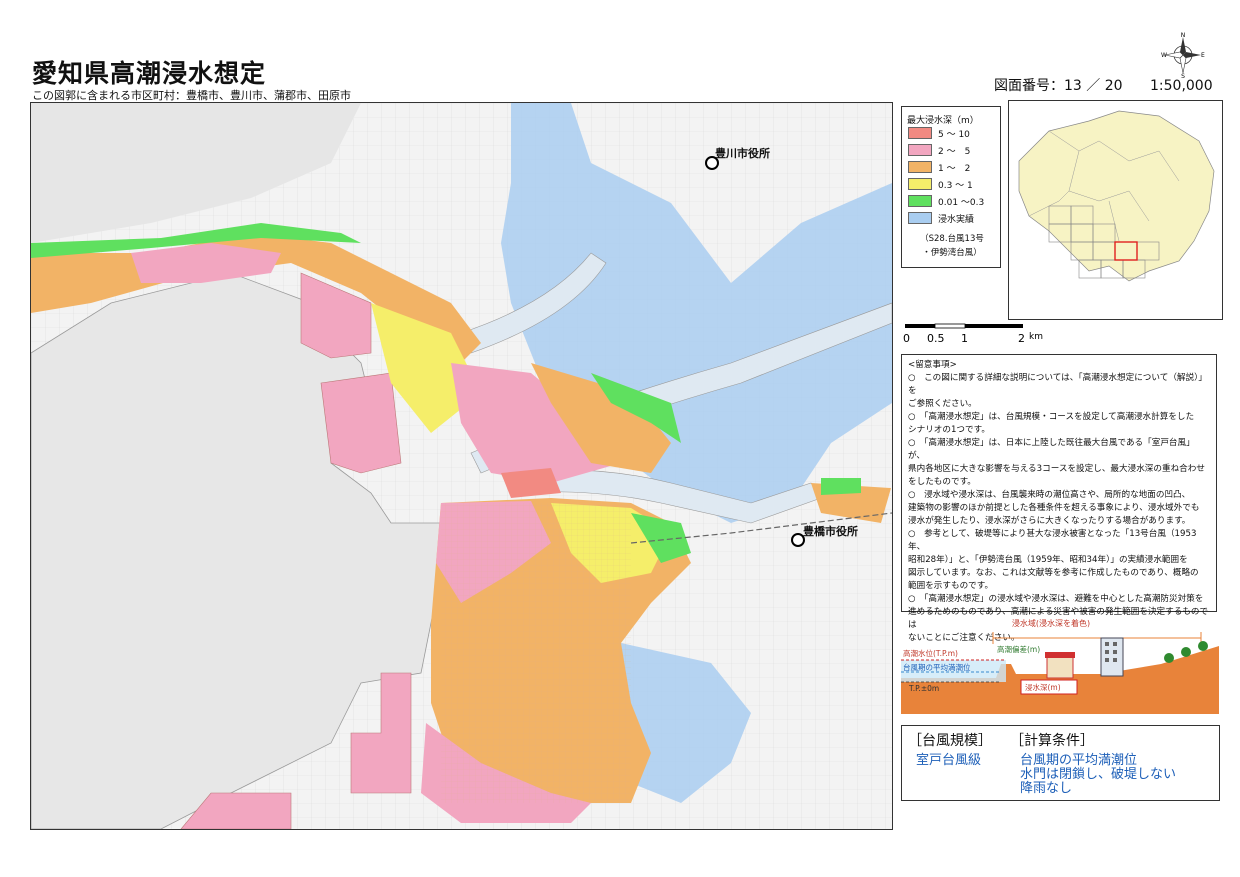 This screenshot has height=877, width=1240. What do you see at coordinates (954, 134) in the screenshot?
I see `legend-label: 5 ～ 10` at bounding box center [954, 134].